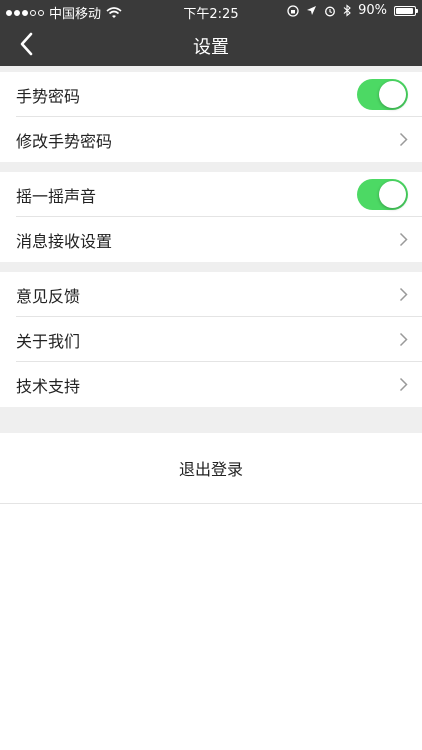  What do you see at coordinates (312, 10) in the screenshot?
I see `location-icon` at bounding box center [312, 10].